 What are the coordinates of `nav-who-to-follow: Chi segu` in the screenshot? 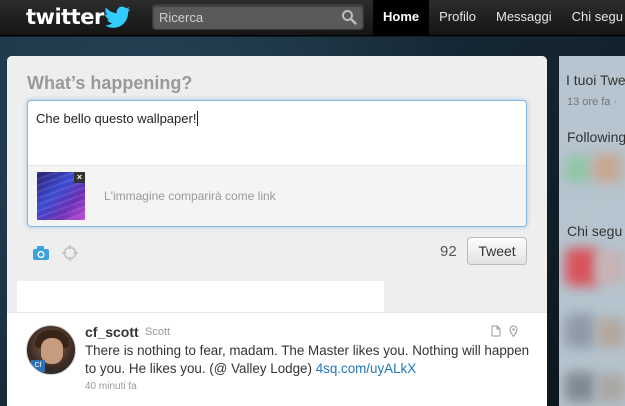 It's located at (593, 18).